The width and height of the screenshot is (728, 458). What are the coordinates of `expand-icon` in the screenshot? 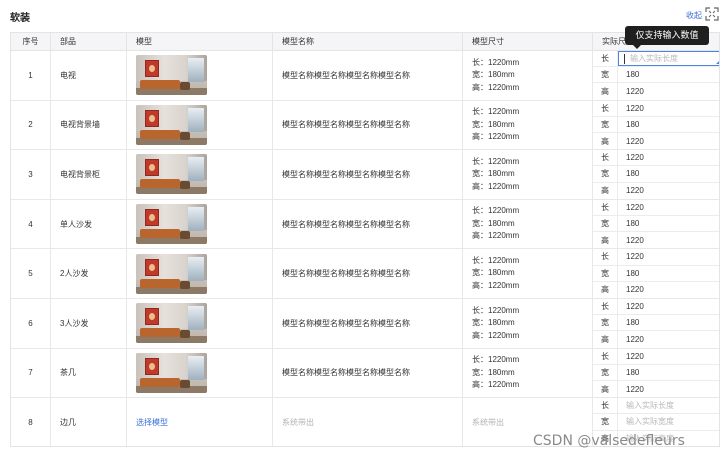 It's located at (712, 14).